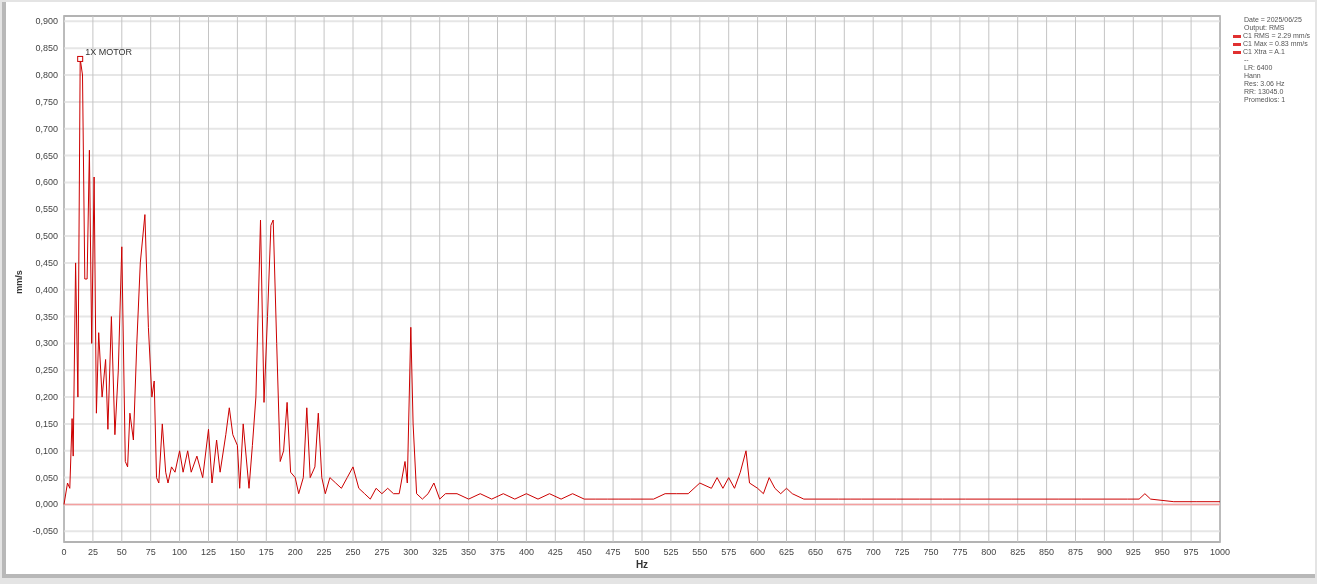 Image resolution: width=1317 pixels, height=584 pixels. What do you see at coordinates (324, 552) in the screenshot?
I see `axis-tick-label: 225` at bounding box center [324, 552].